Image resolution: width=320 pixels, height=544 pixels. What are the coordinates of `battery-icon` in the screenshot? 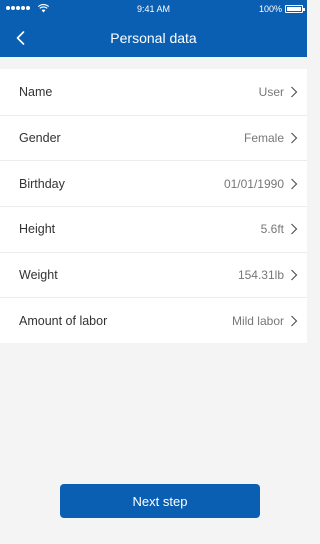 It's located at (295, 9).